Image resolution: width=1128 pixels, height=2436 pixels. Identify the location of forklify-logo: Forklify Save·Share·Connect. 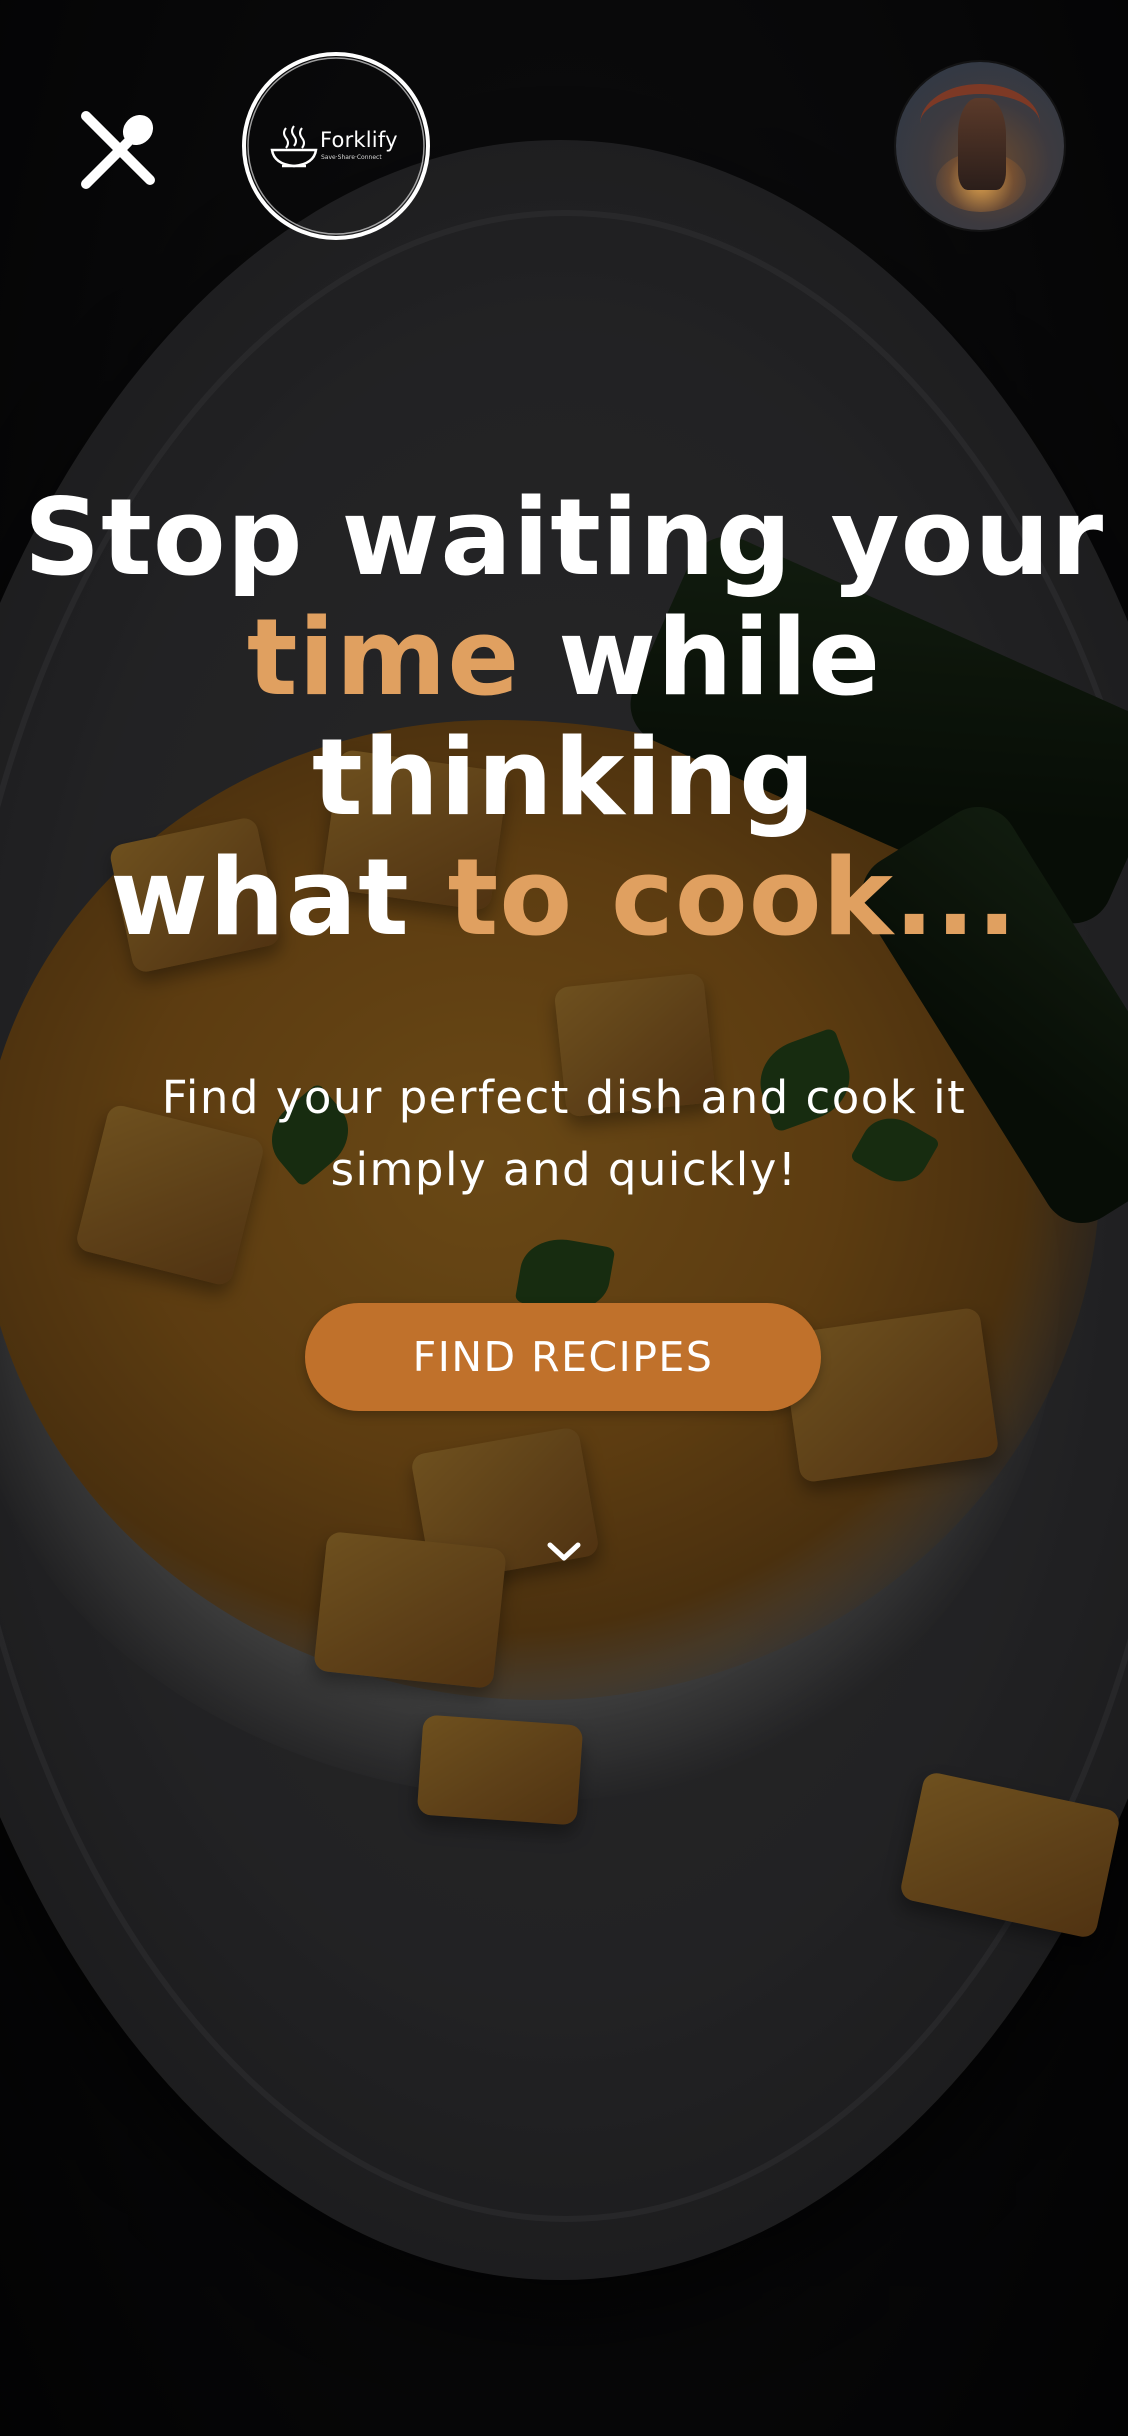
(336, 146).